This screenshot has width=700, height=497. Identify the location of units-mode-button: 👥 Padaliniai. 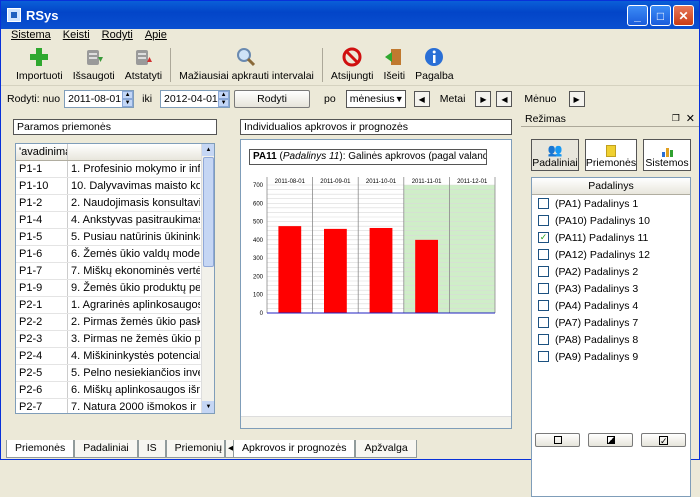
(555, 155).